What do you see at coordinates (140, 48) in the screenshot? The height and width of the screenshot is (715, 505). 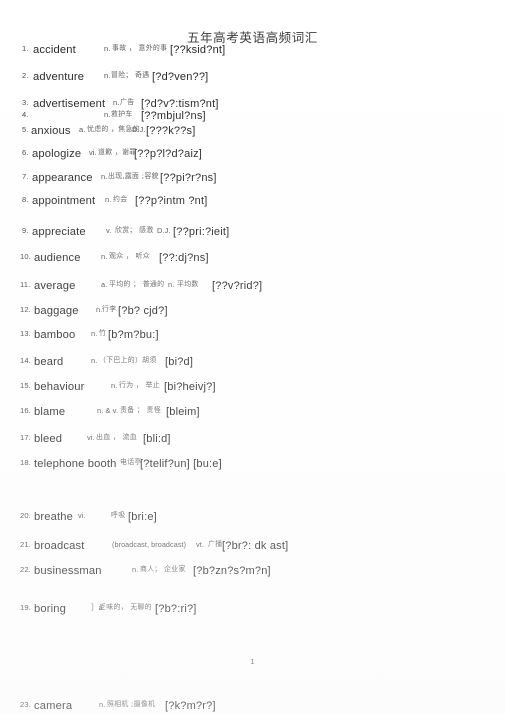 I see `entry-chinese-gloss: 事故 ， 意外的事` at bounding box center [140, 48].